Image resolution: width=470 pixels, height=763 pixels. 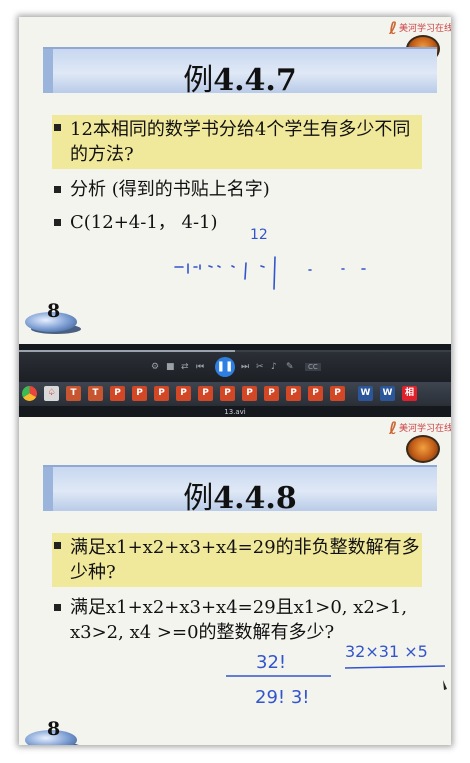 What do you see at coordinates (185, 367) in the screenshot?
I see `shuffle-icon: ⇄` at bounding box center [185, 367].